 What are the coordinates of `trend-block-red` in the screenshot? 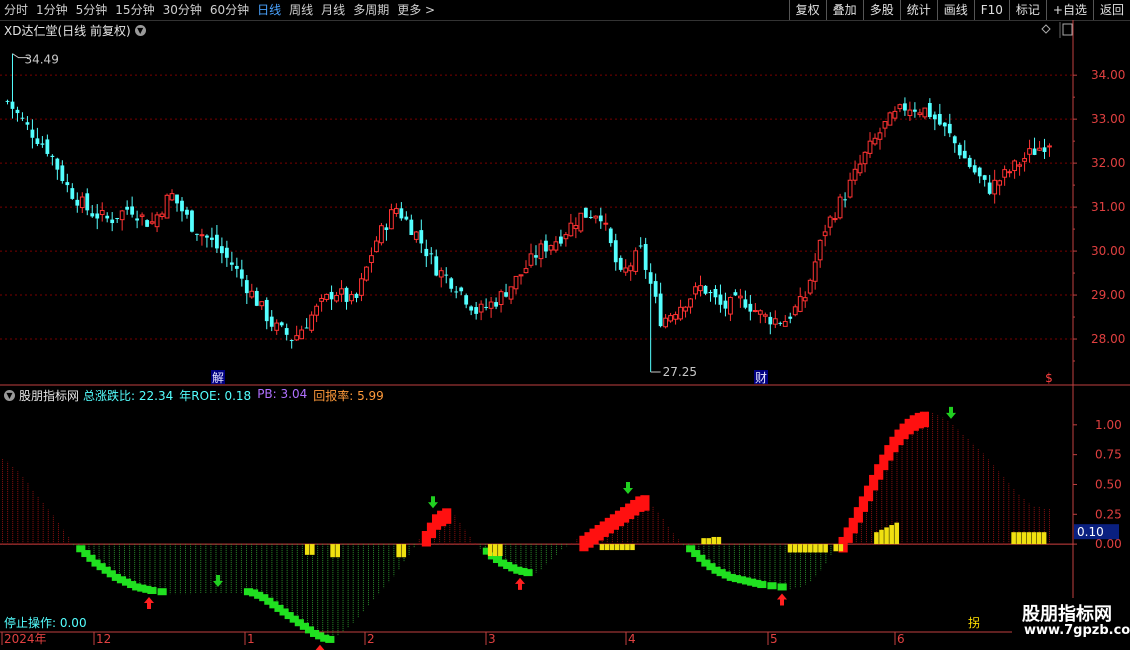 It's located at (645, 503).